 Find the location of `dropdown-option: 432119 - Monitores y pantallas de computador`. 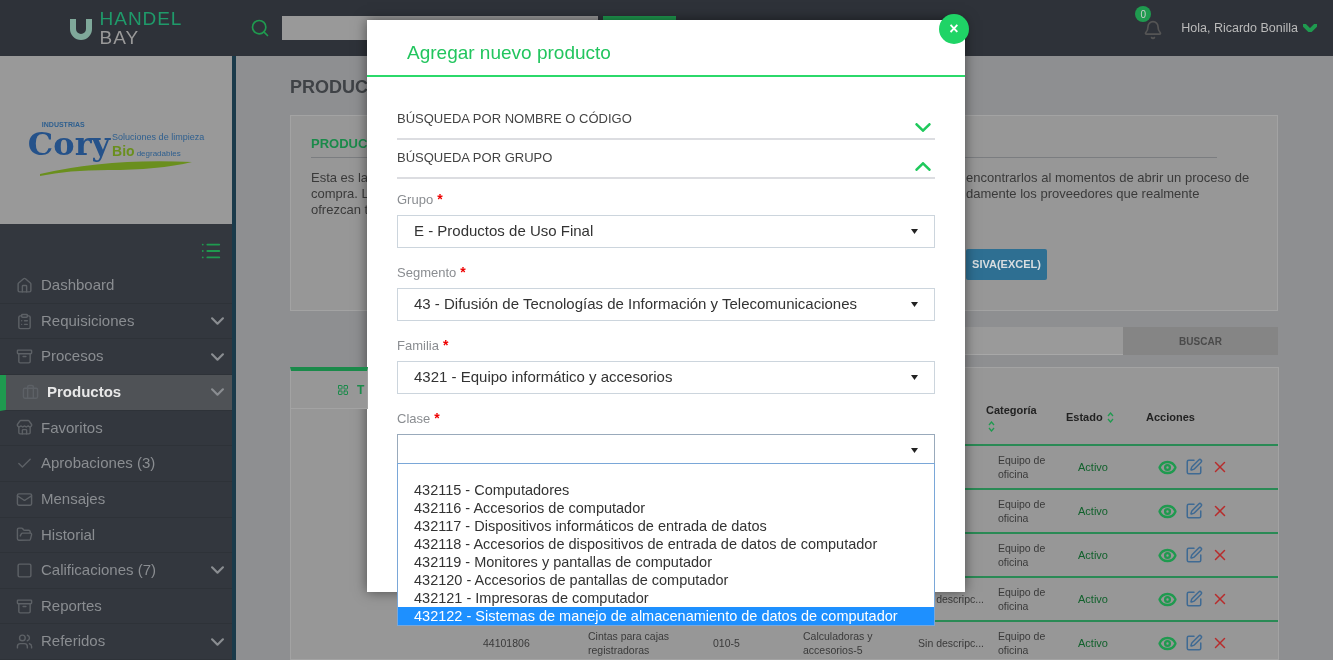

dropdown-option: 432119 - Monitores y pantallas de computador is located at coordinates (666, 562).